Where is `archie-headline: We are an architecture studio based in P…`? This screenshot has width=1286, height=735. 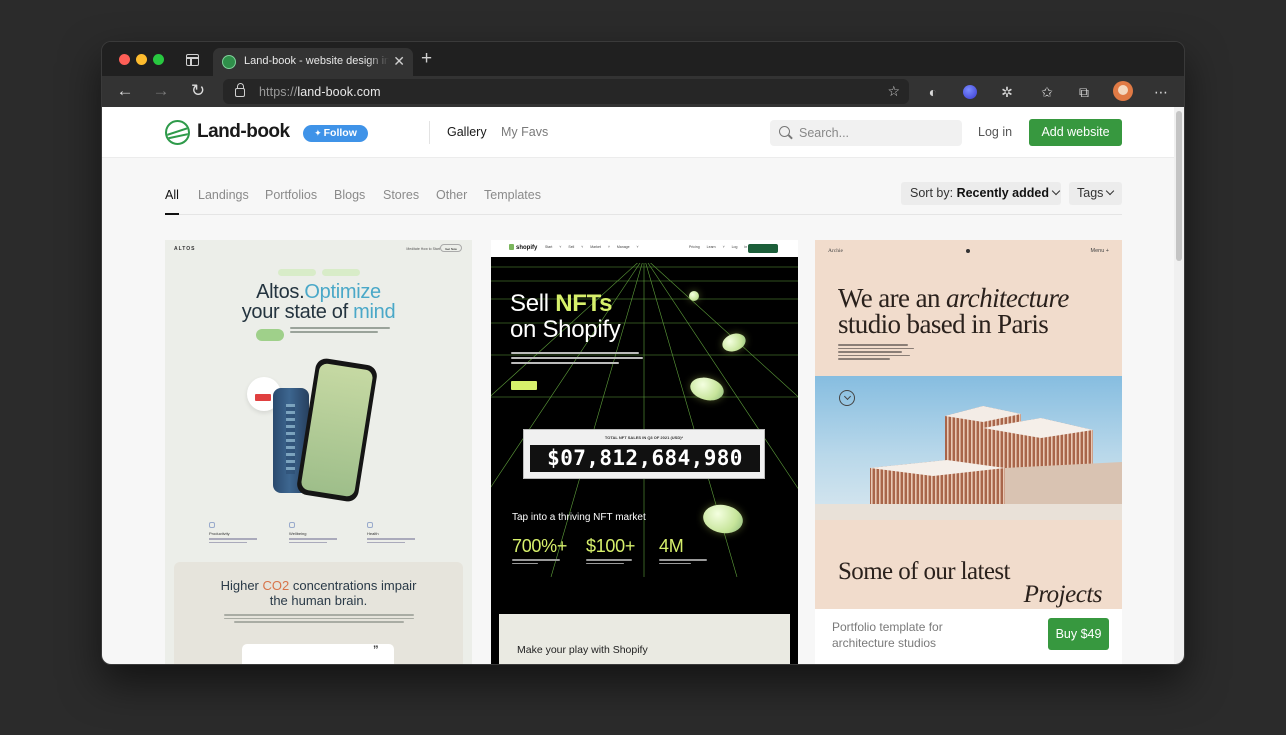
archie-headline: We are an architecture studio based in P… is located at coordinates (953, 311).